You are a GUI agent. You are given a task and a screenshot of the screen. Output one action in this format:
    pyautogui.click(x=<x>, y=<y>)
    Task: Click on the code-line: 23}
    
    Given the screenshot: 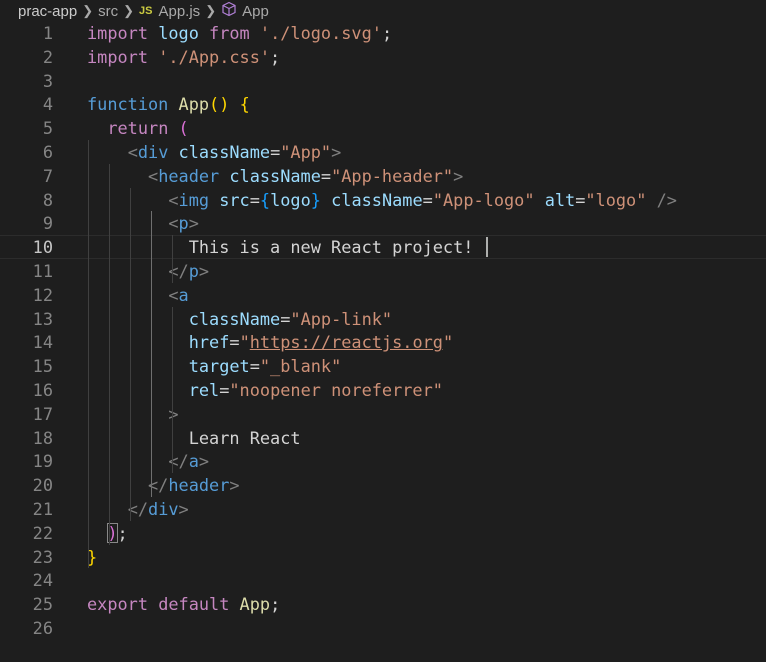 What is the action you would take?
    pyautogui.click(x=383, y=557)
    